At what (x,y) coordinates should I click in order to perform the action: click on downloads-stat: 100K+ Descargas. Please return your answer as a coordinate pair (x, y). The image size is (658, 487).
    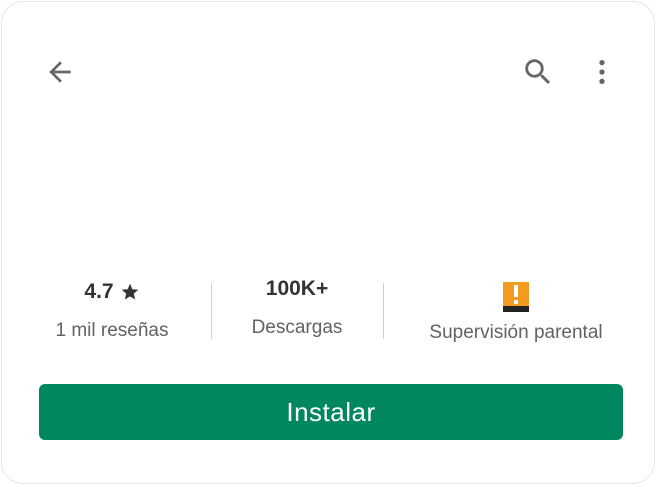
    Looking at the image, I should click on (297, 308).